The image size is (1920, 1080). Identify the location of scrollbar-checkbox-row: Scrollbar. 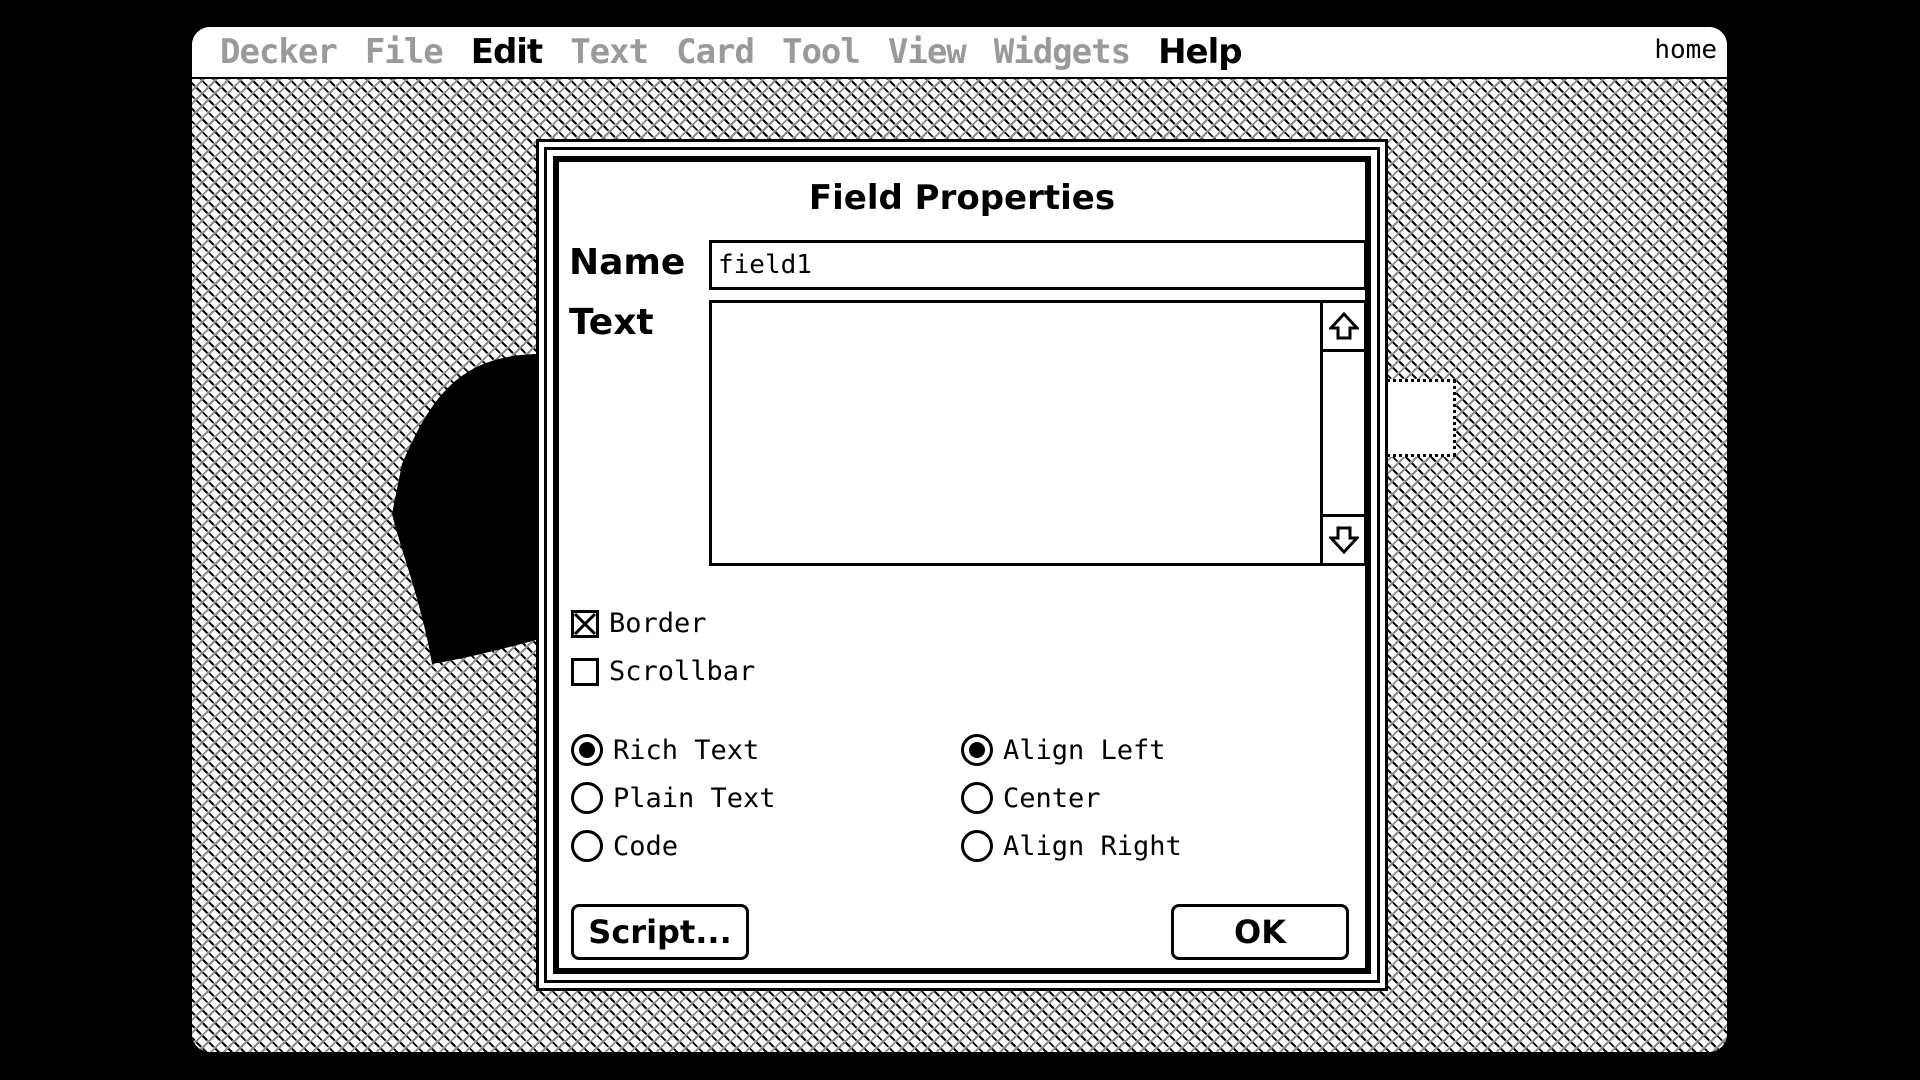
(663, 671).